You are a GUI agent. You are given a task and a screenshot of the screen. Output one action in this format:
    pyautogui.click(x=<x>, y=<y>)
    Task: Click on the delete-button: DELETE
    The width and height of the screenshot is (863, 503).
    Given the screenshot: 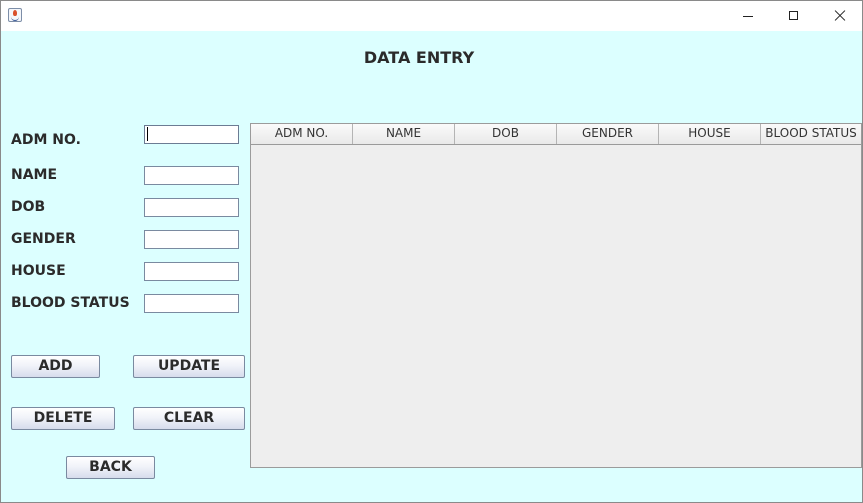 What is the action you would take?
    pyautogui.click(x=63, y=418)
    